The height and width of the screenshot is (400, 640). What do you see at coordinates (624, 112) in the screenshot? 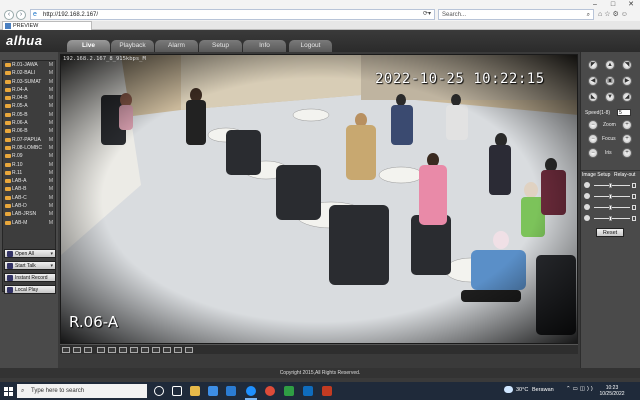
I see `speed-select: 5` at bounding box center [624, 112].